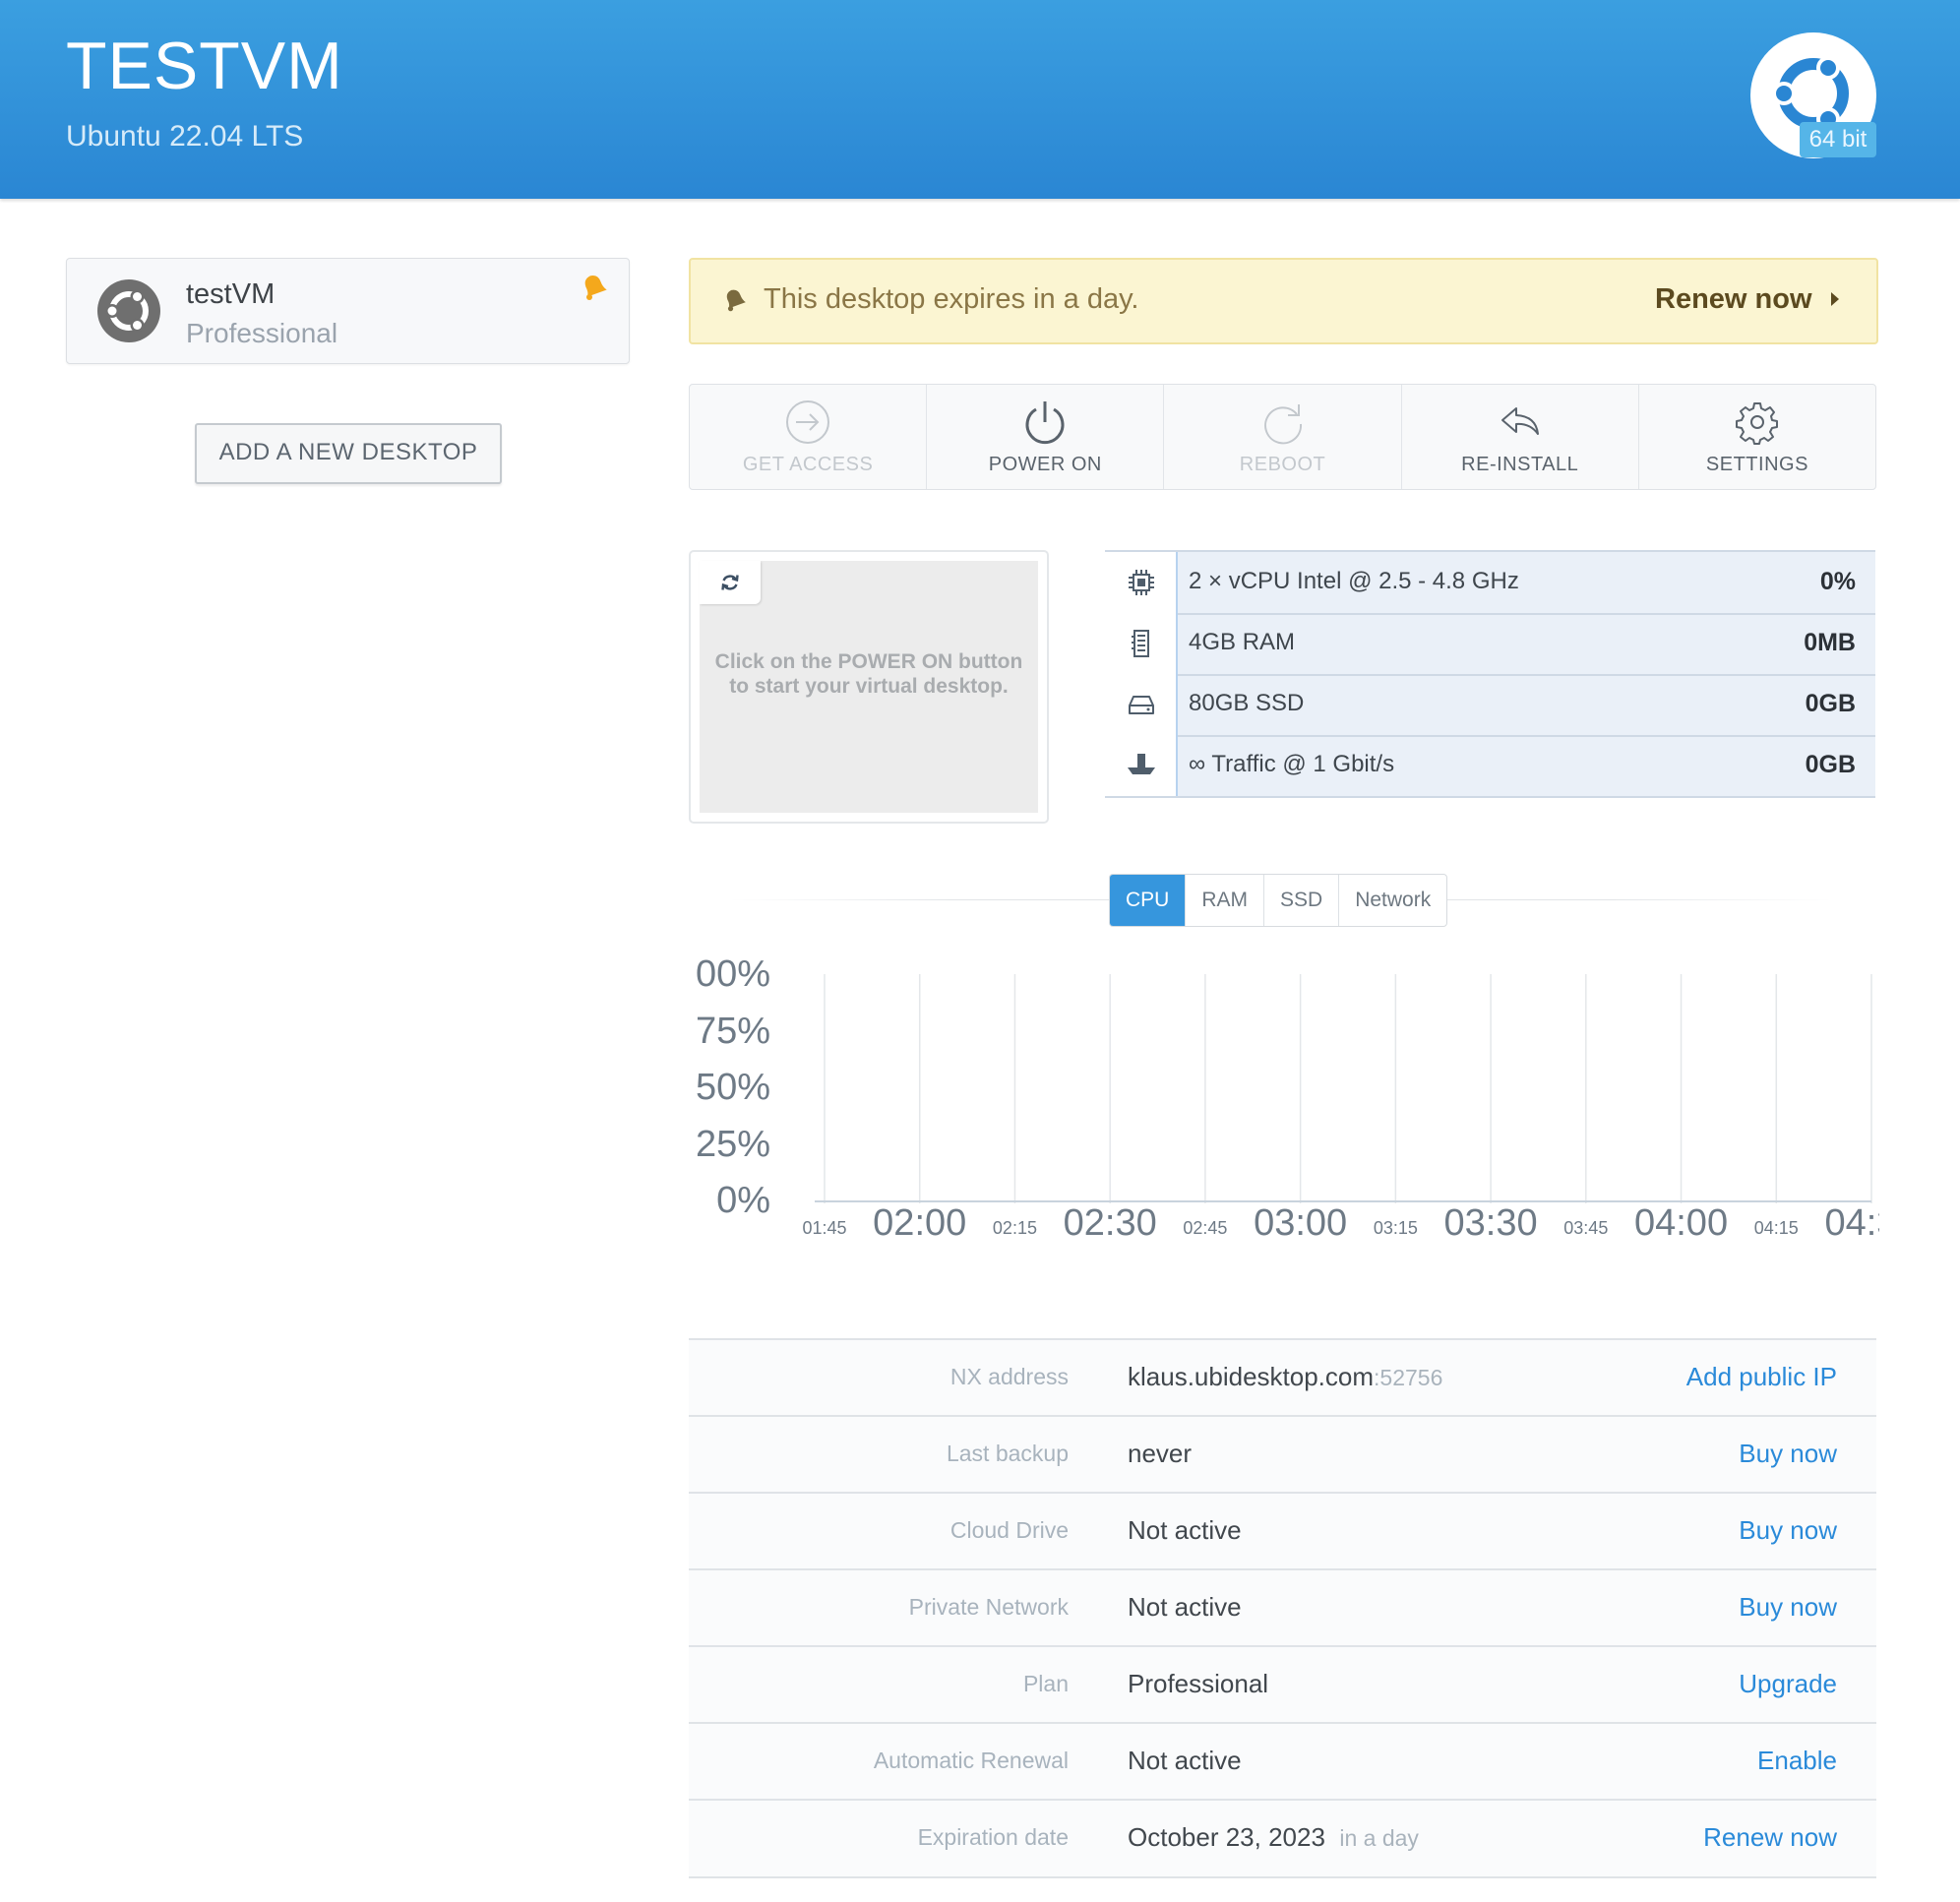 This screenshot has width=1960, height=1902. I want to click on upgrade-link: Upgrade, so click(1788, 1684).